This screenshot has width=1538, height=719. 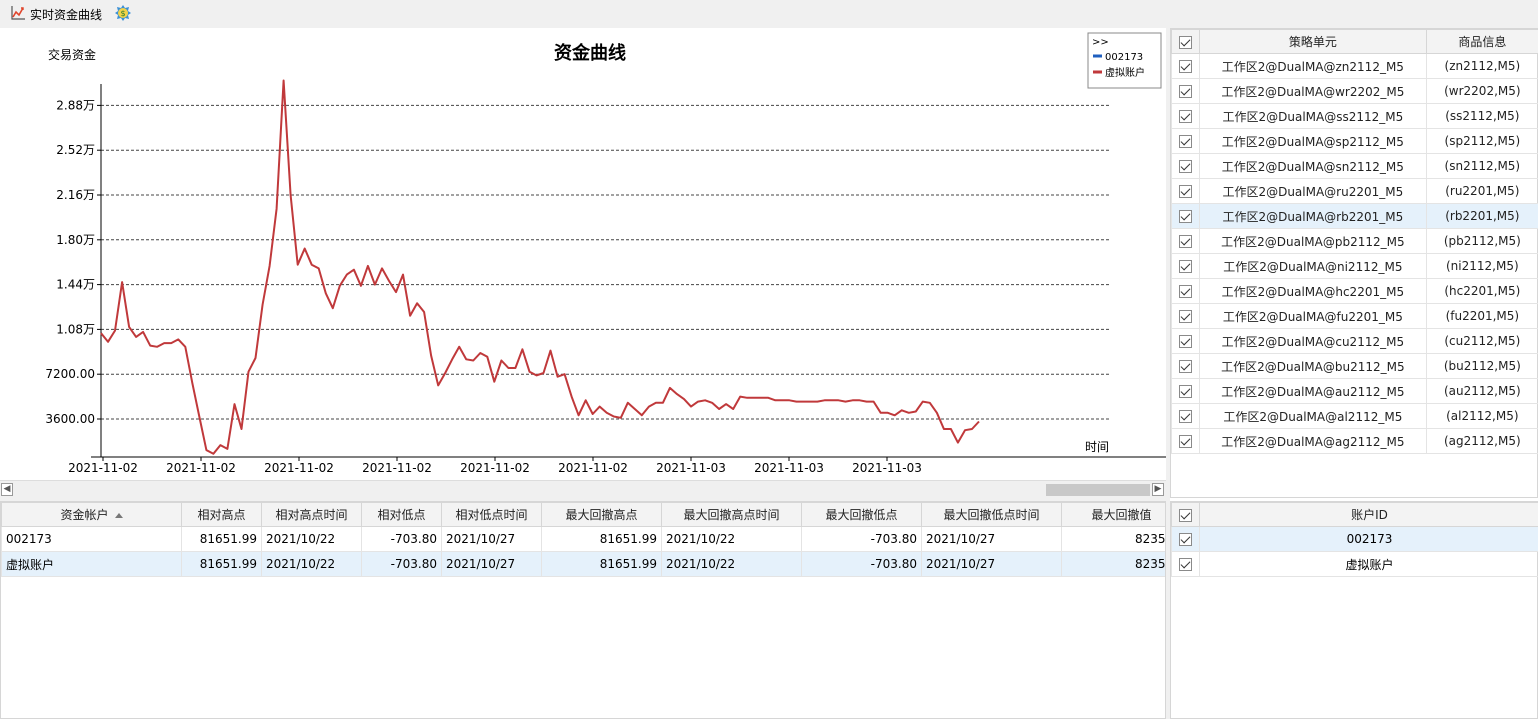 I want to click on product-info-cell: (bu2112,M5), so click(x=1481, y=366).